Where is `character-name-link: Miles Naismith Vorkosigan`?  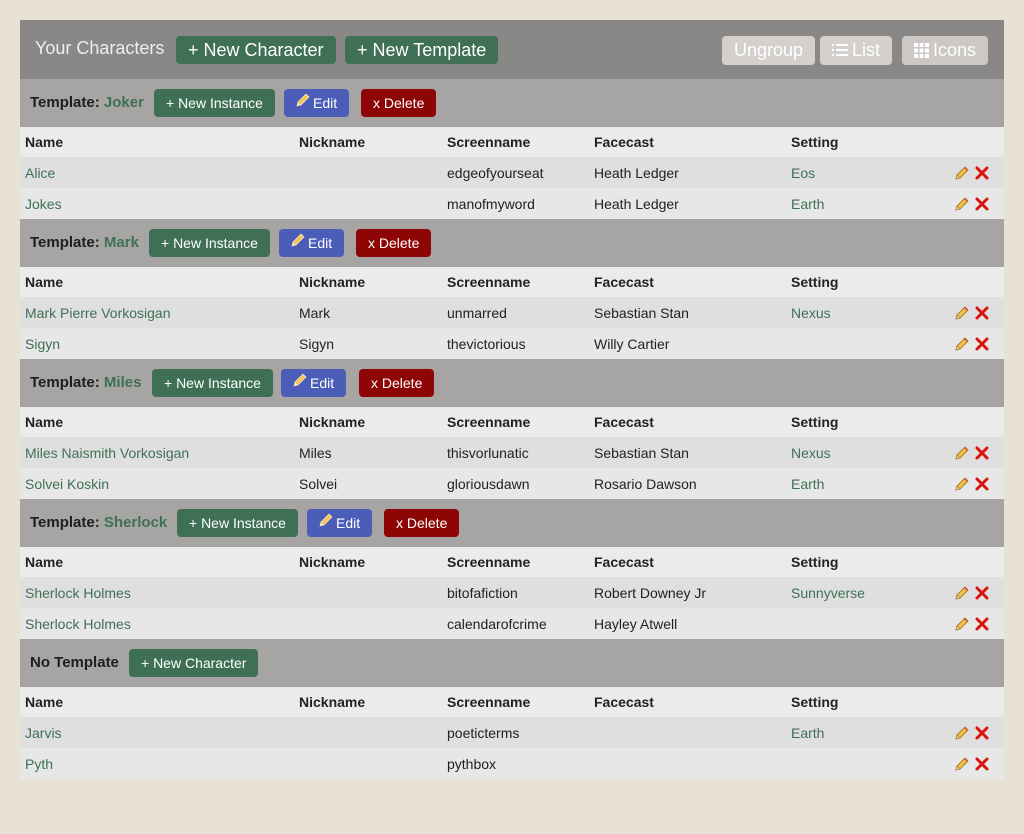 character-name-link: Miles Naismith Vorkosigan is located at coordinates (107, 453).